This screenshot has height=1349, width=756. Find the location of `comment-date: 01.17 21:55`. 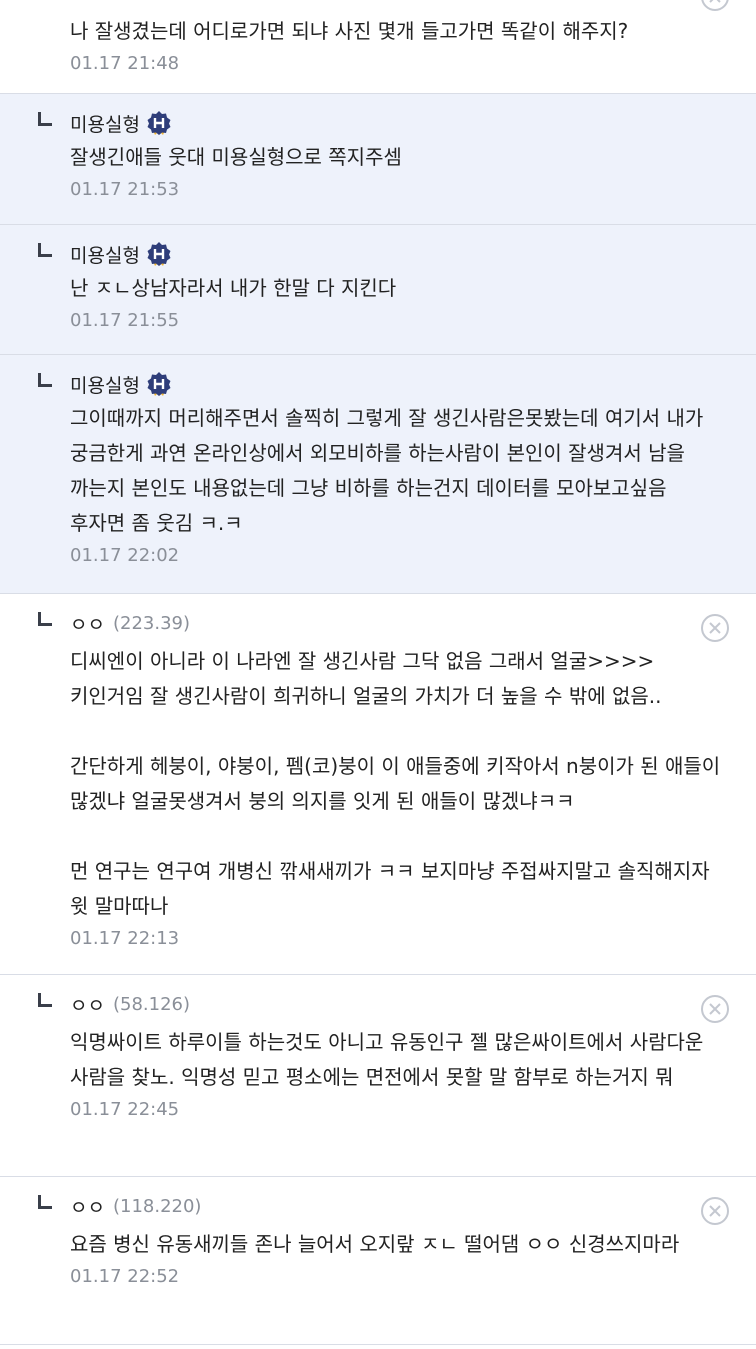

comment-date: 01.17 21:55 is located at coordinates (125, 320).